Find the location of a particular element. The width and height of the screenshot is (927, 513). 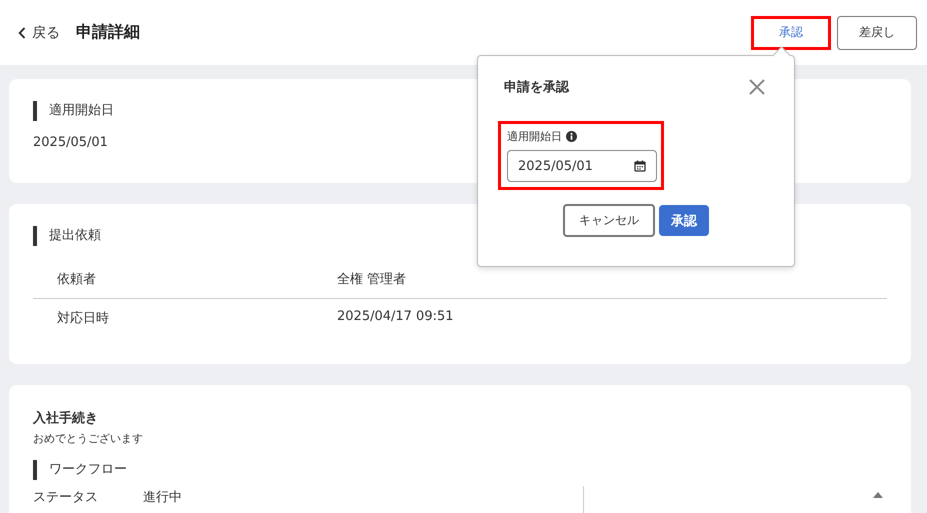

row-label: 依頼者 is located at coordinates (77, 279).